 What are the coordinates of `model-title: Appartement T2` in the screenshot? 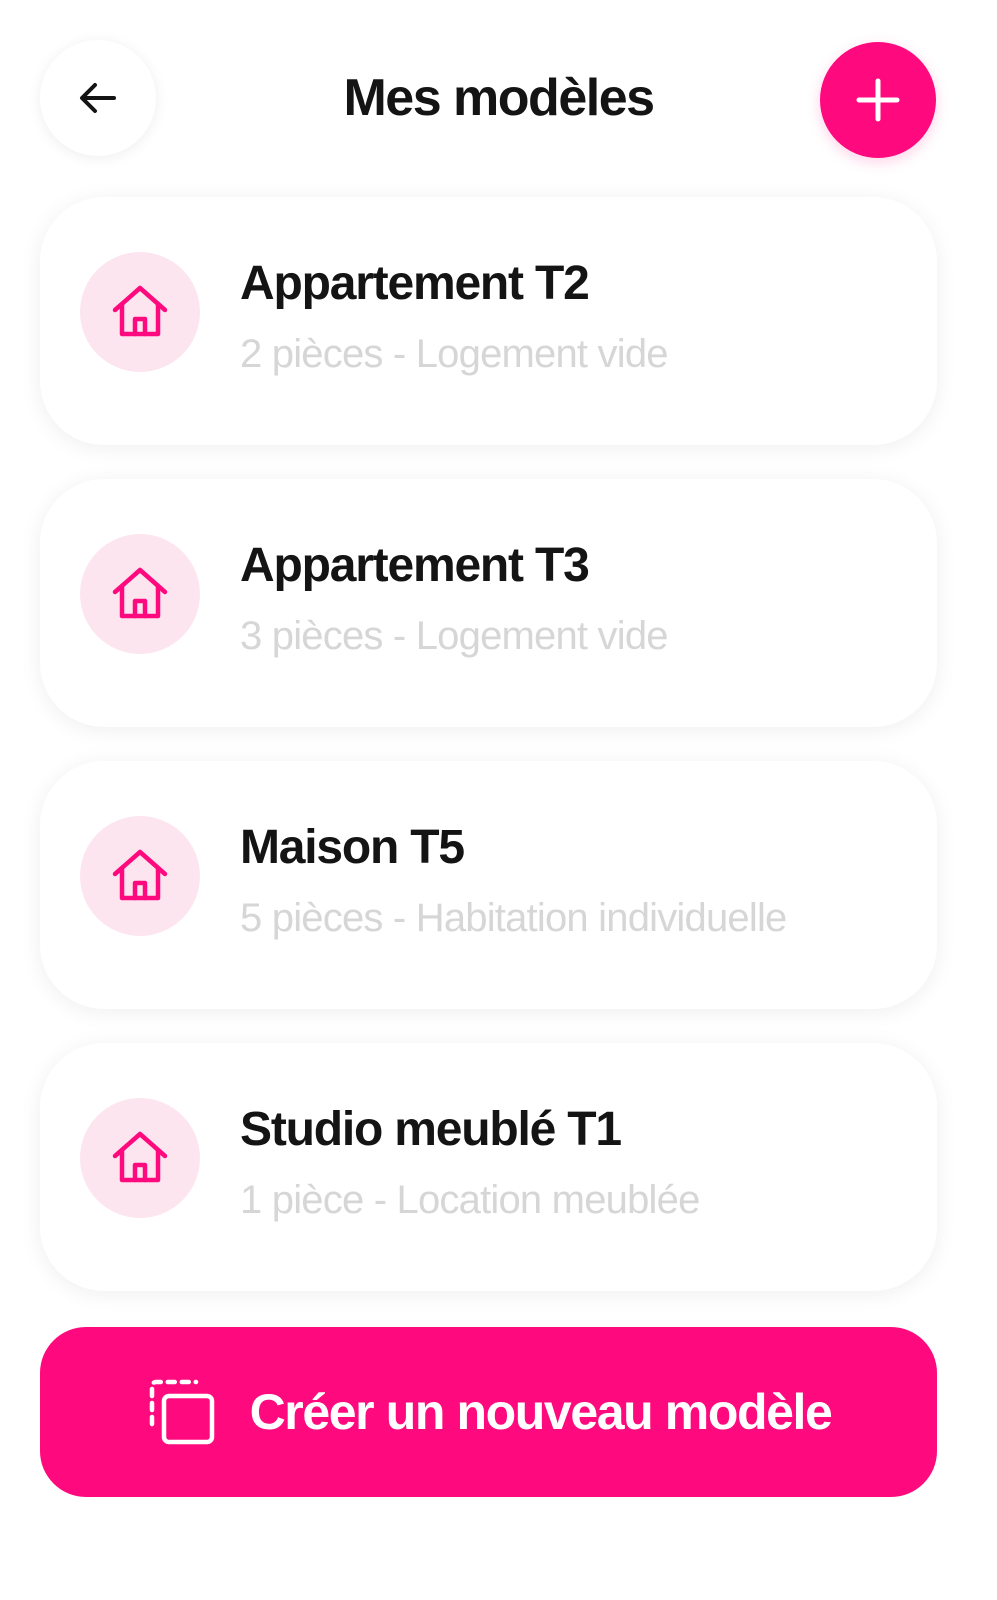 It's located at (415, 283).